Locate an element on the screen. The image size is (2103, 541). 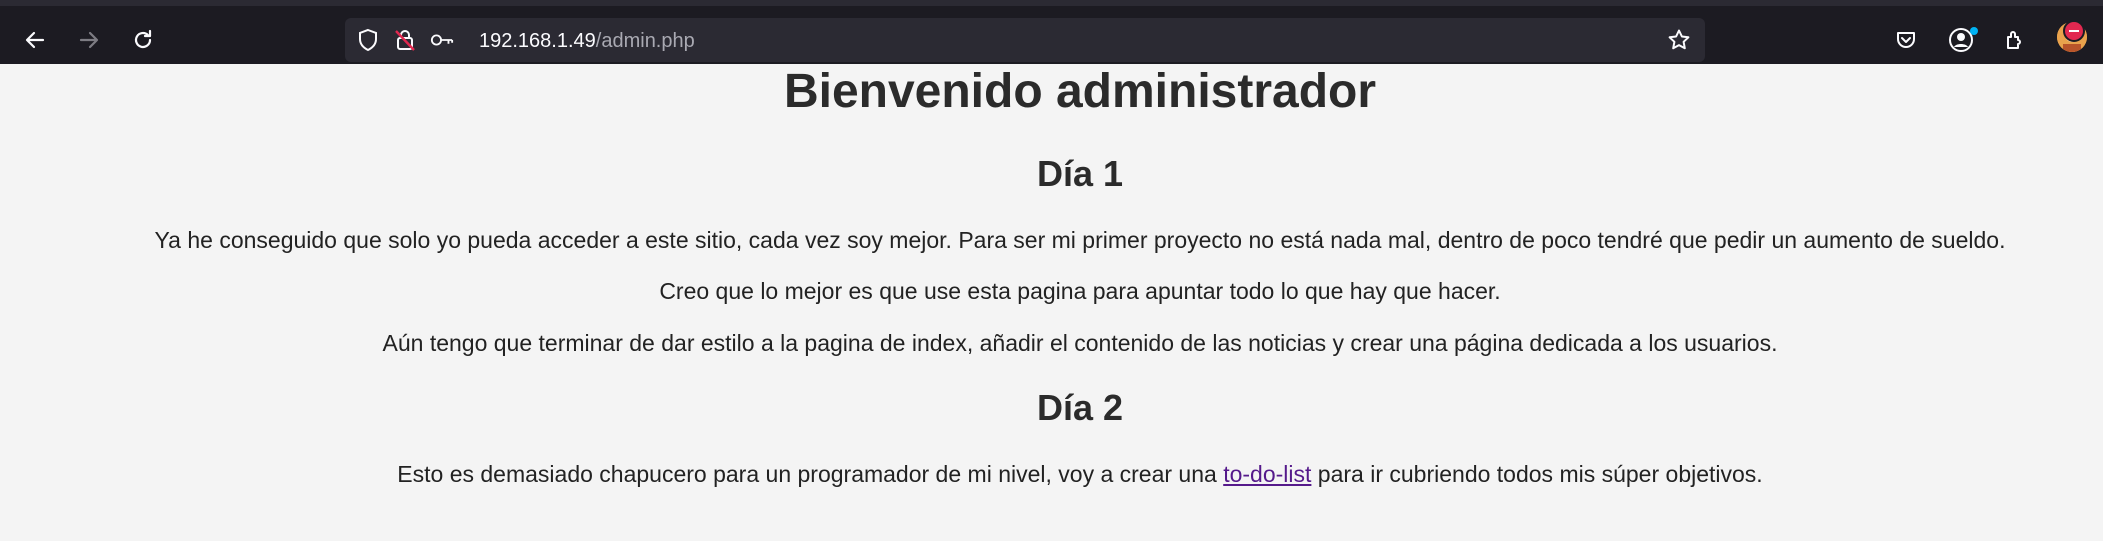
pocket-icon is located at coordinates (1906, 40).